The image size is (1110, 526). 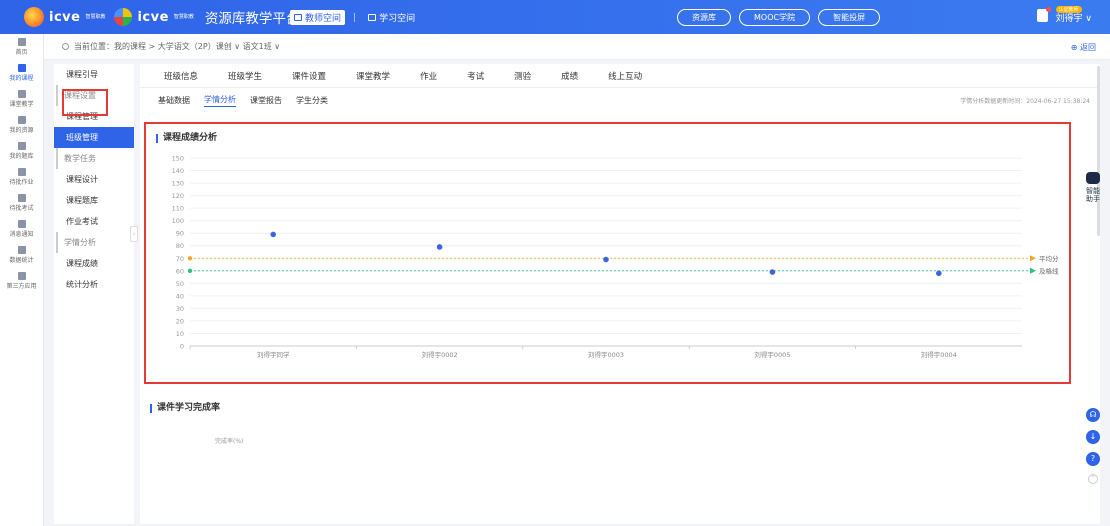 What do you see at coordinates (21, 73) in the screenshot?
I see `rail-item-my-courses: 我的课程` at bounding box center [21, 73].